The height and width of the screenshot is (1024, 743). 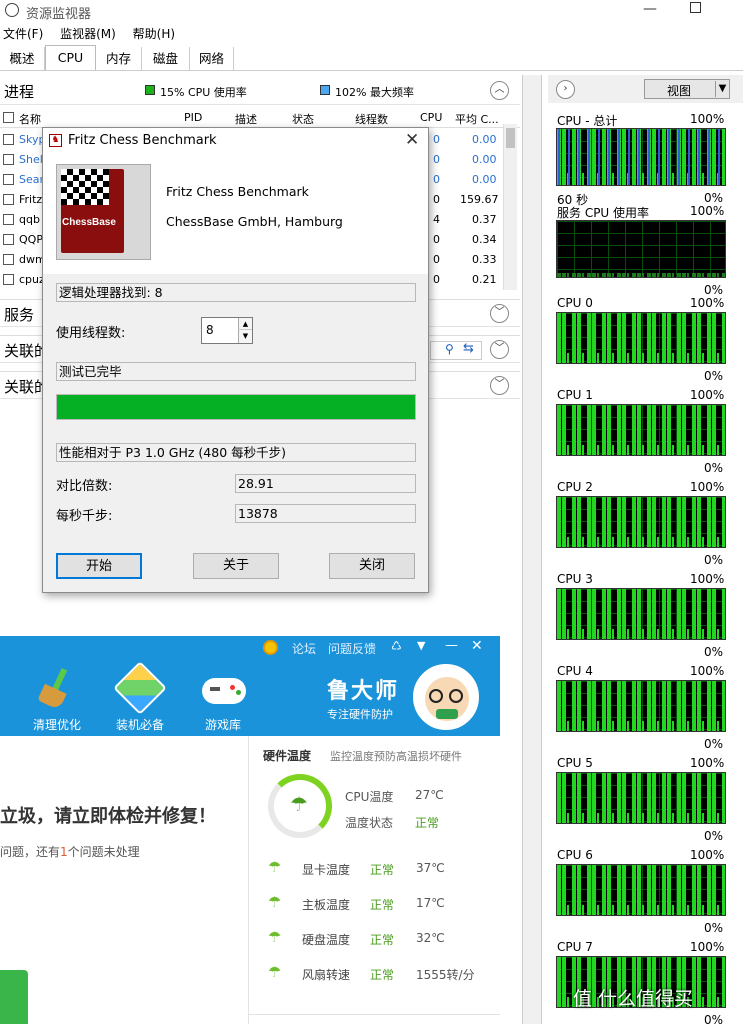 I want to click on broom-icon, so click(x=55, y=689).